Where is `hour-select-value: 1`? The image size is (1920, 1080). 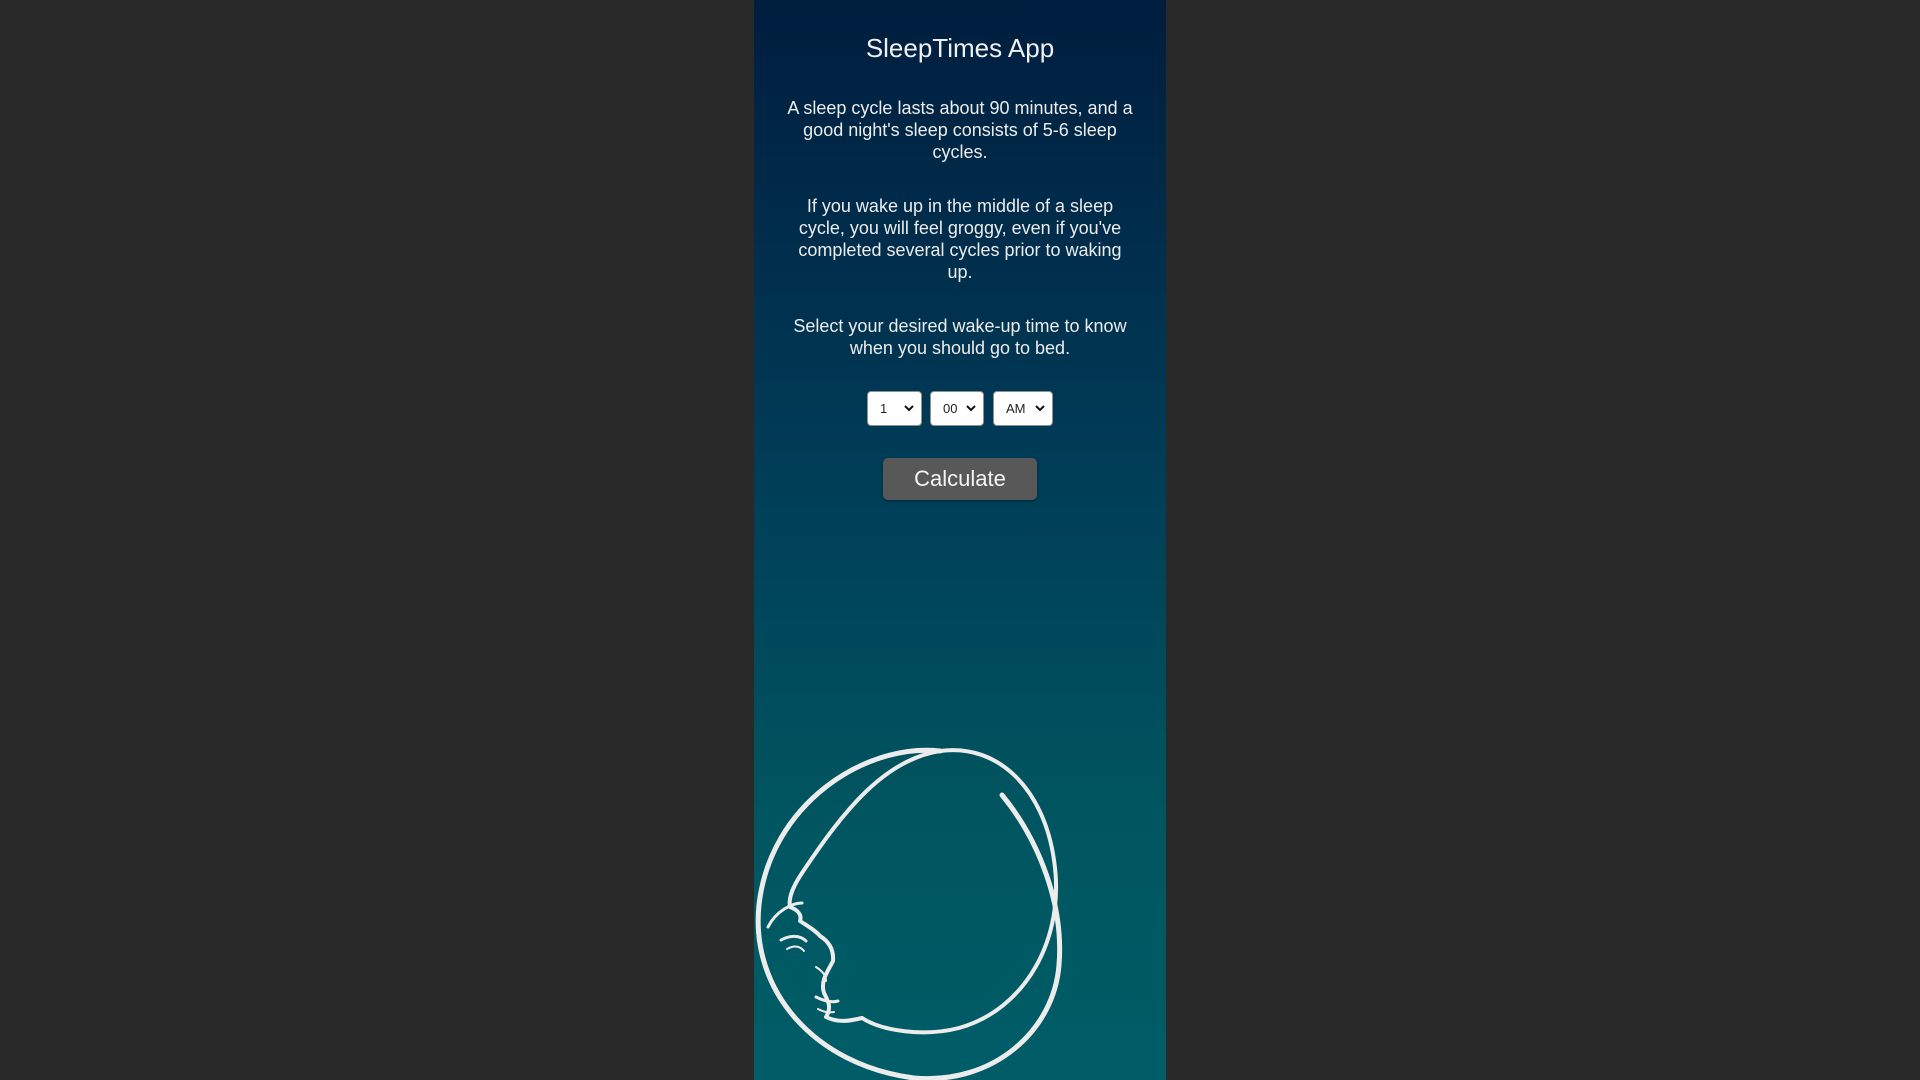
hour-select-value: 1 is located at coordinates (884, 408).